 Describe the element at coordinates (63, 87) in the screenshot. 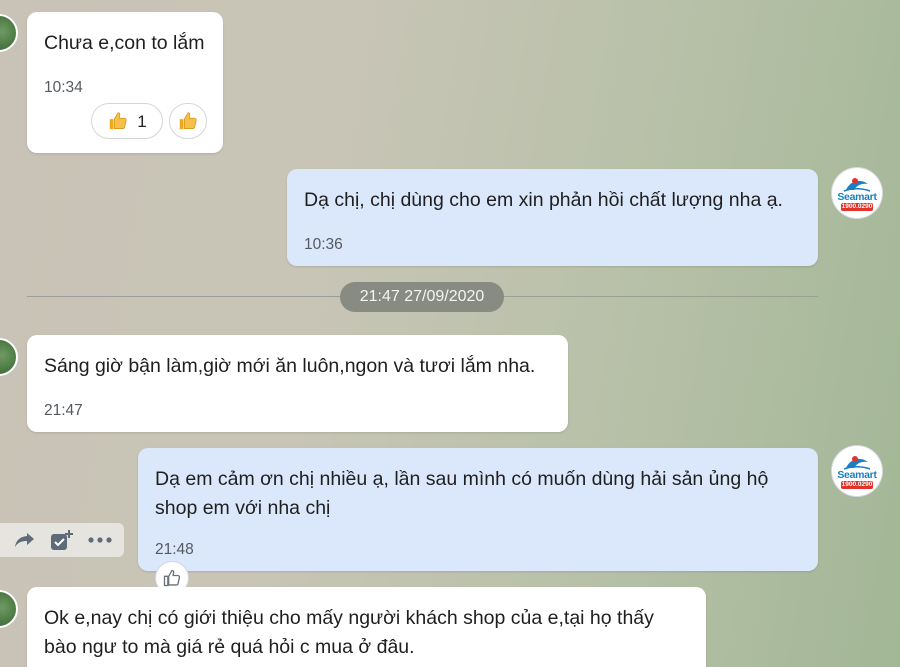

I see `message-time: 10:34` at that location.